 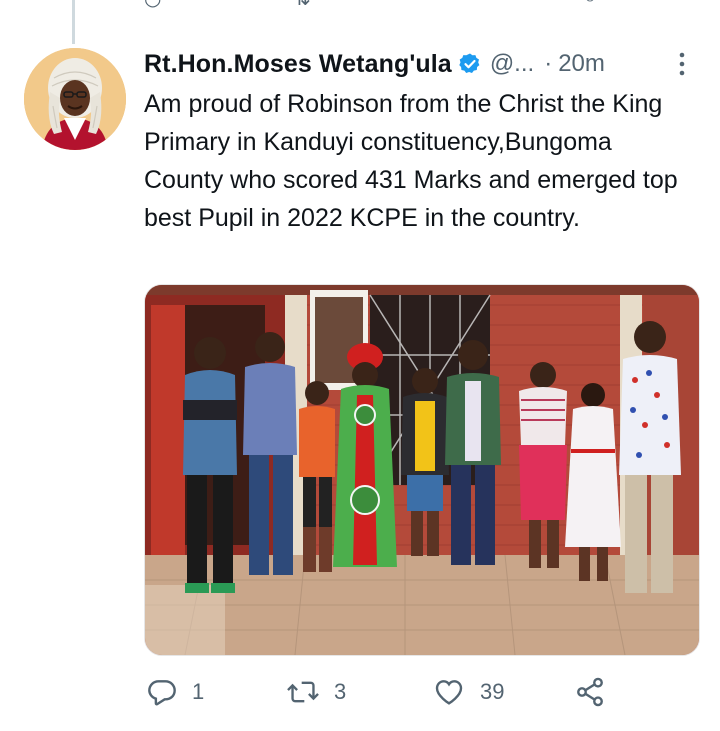 What do you see at coordinates (470, 64) in the screenshot?
I see `verified-badge-icon` at bounding box center [470, 64].